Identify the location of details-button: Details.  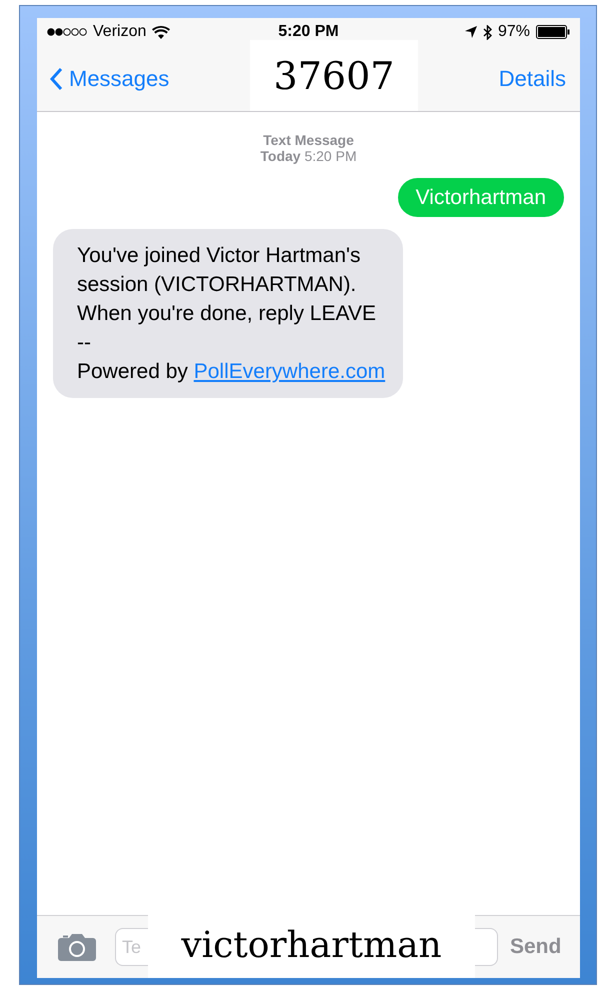
(532, 79).